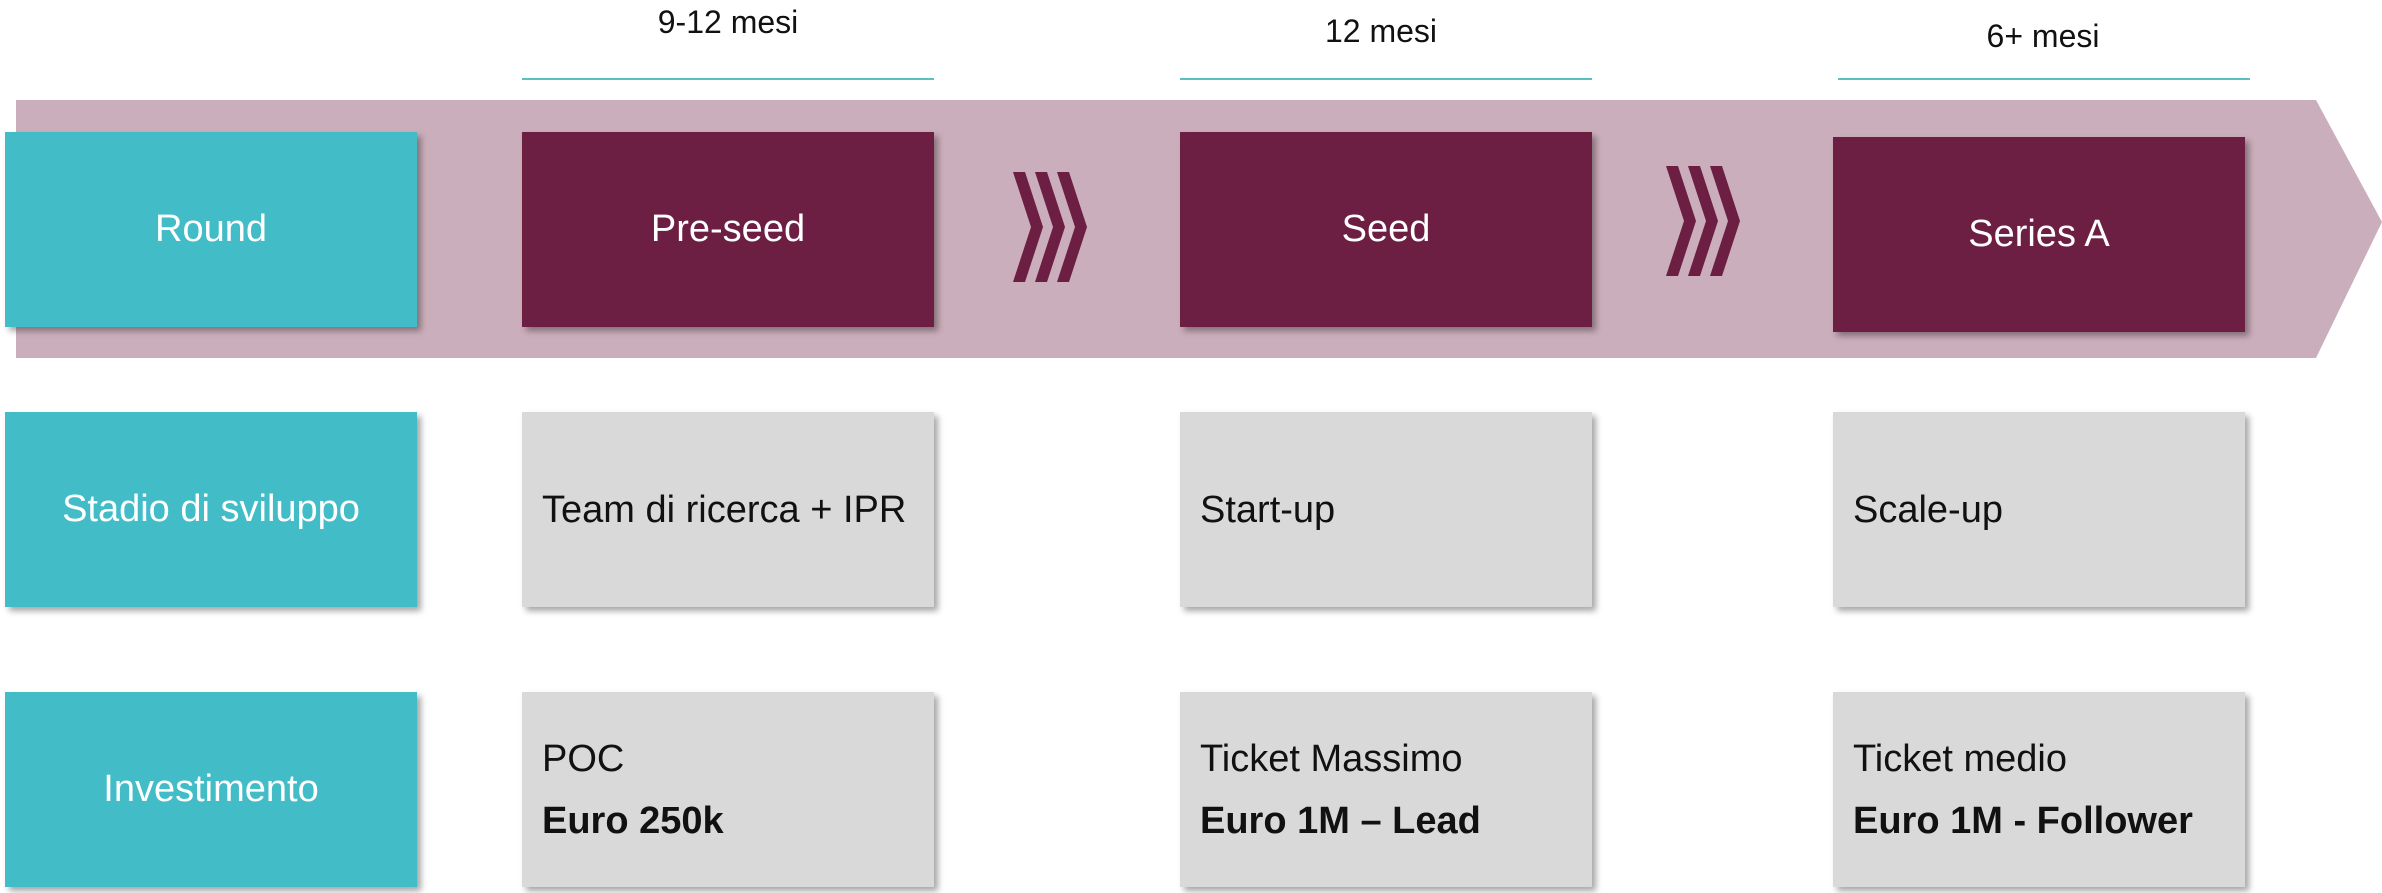  I want to click on duration-line-seed, so click(1386, 79).